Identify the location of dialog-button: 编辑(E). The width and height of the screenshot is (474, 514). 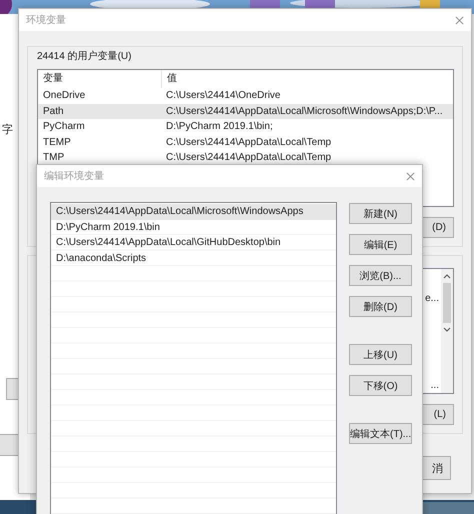
(380, 244).